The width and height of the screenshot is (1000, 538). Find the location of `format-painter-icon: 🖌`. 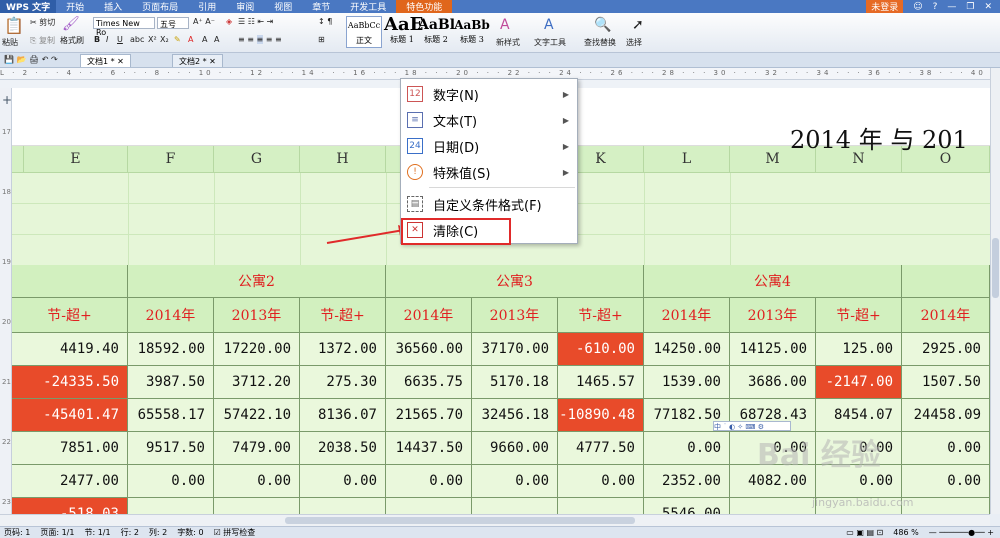

format-painter-icon: 🖌 is located at coordinates (71, 24).